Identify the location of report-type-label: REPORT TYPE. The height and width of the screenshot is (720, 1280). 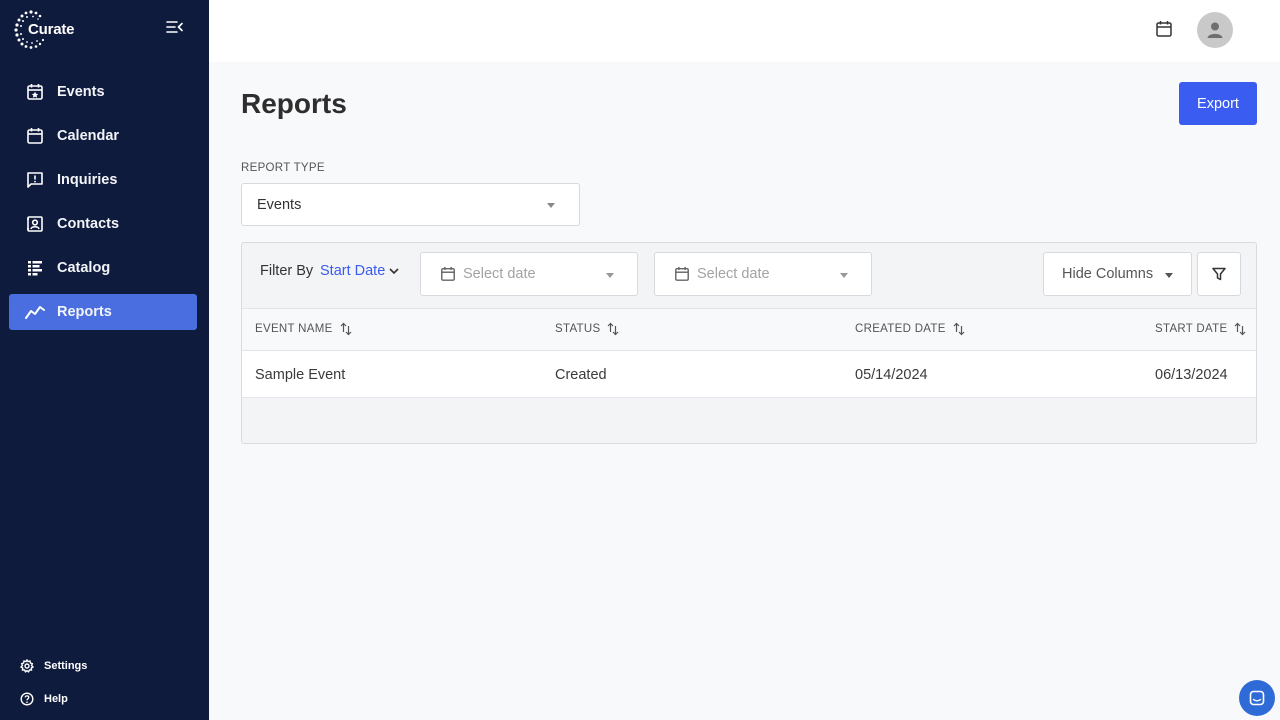
(283, 168).